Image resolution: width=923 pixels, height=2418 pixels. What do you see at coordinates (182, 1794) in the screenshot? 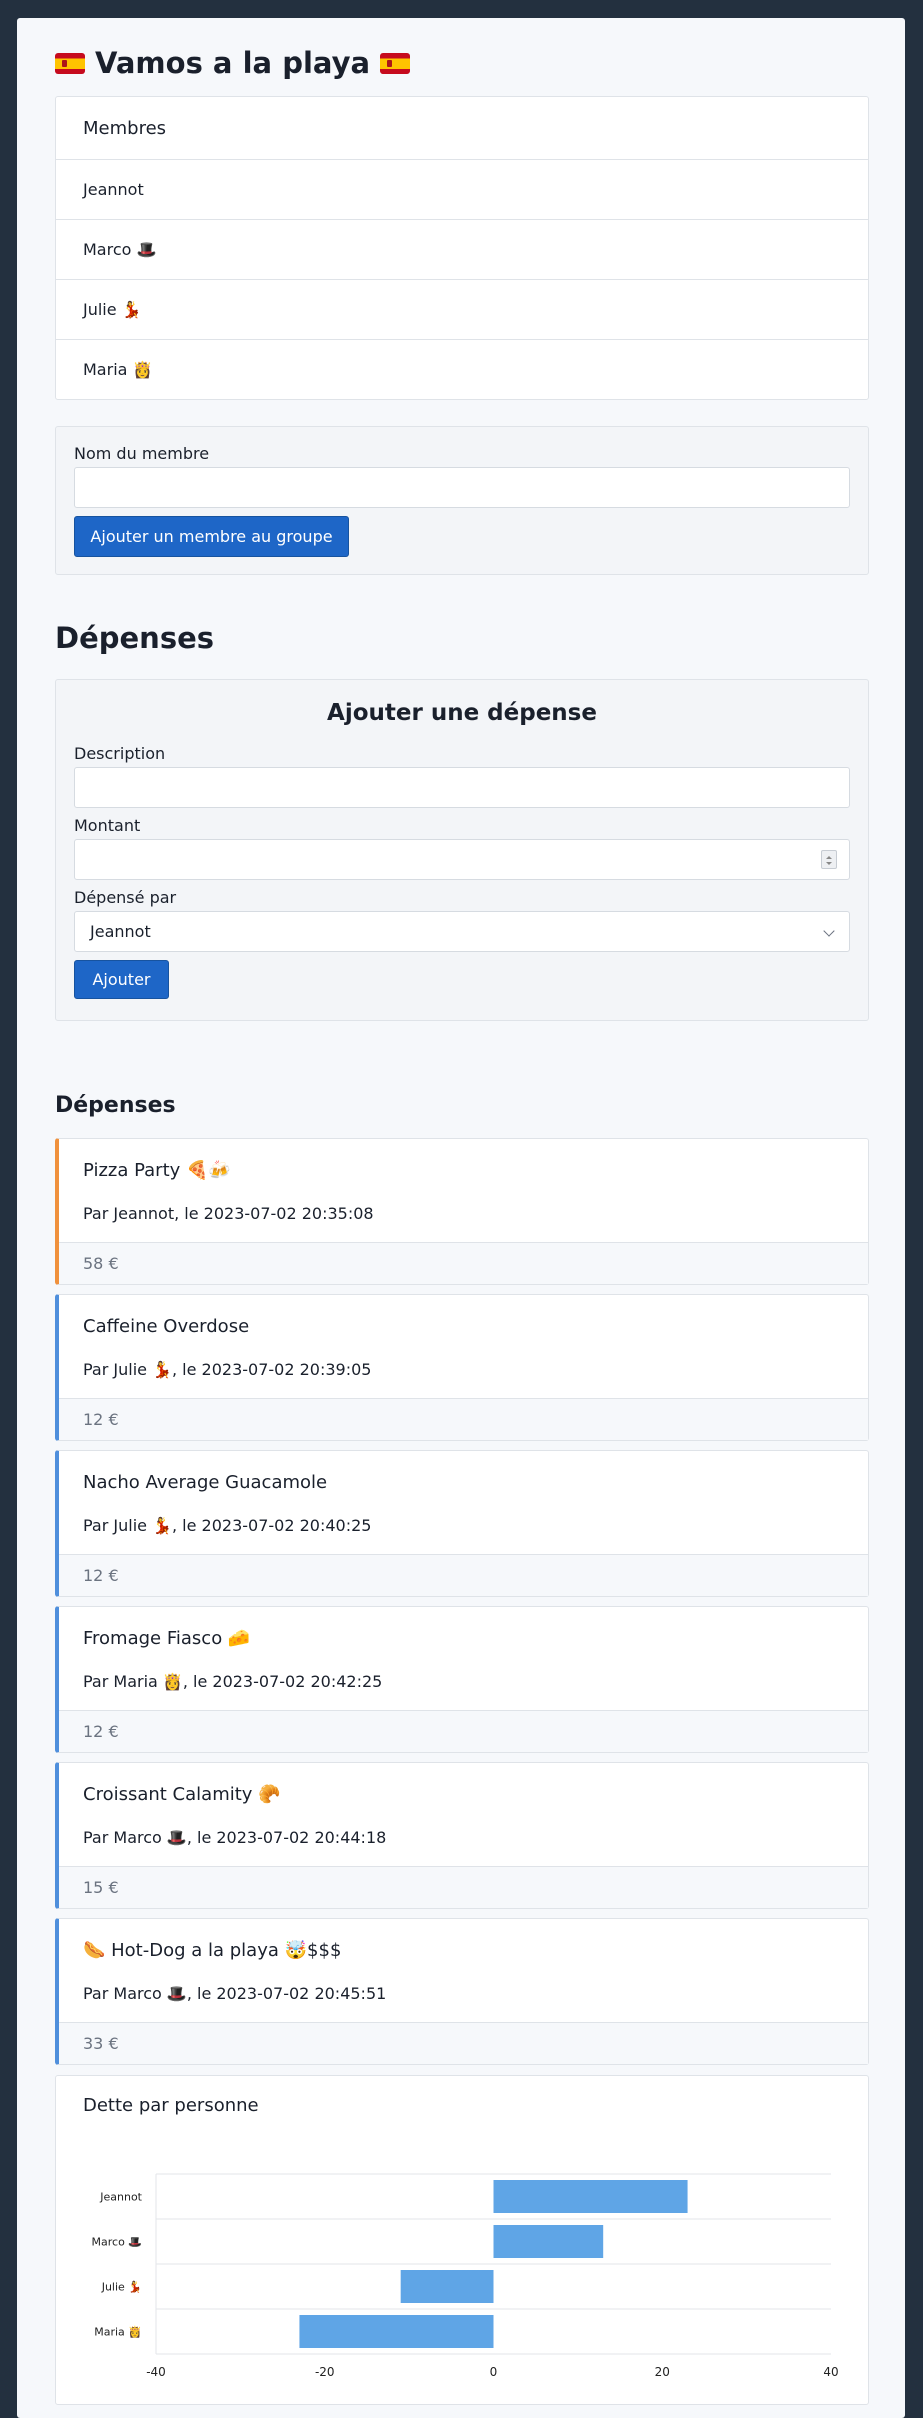
I see `expense-title: Croissant Calamity 🥐` at bounding box center [182, 1794].